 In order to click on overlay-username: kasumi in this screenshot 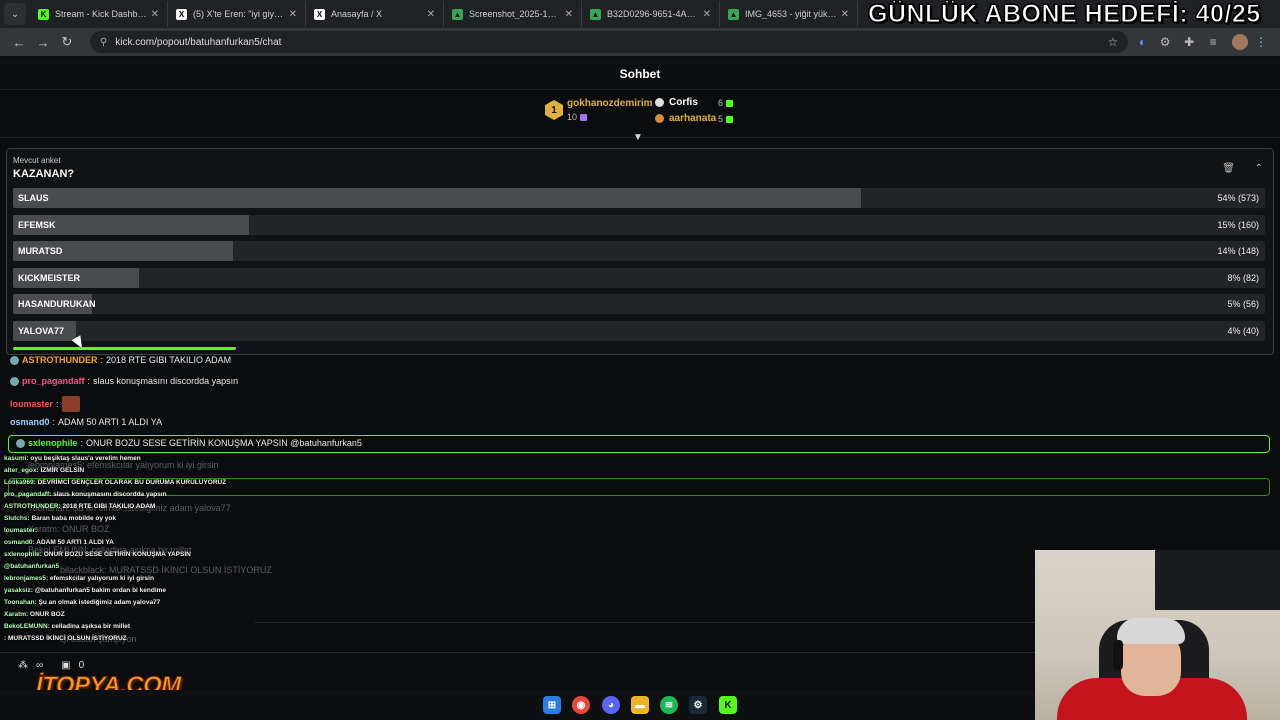, I will do `click(15, 458)`.